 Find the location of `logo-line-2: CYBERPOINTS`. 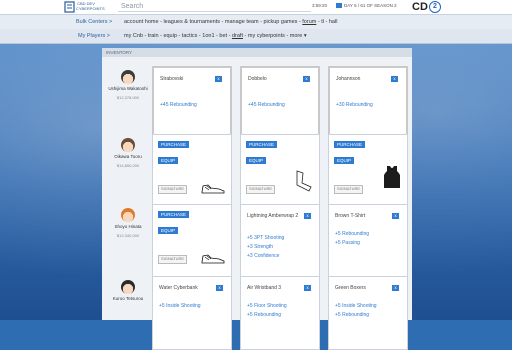

logo-line-2: CYBERPOINTS is located at coordinates (90, 8).